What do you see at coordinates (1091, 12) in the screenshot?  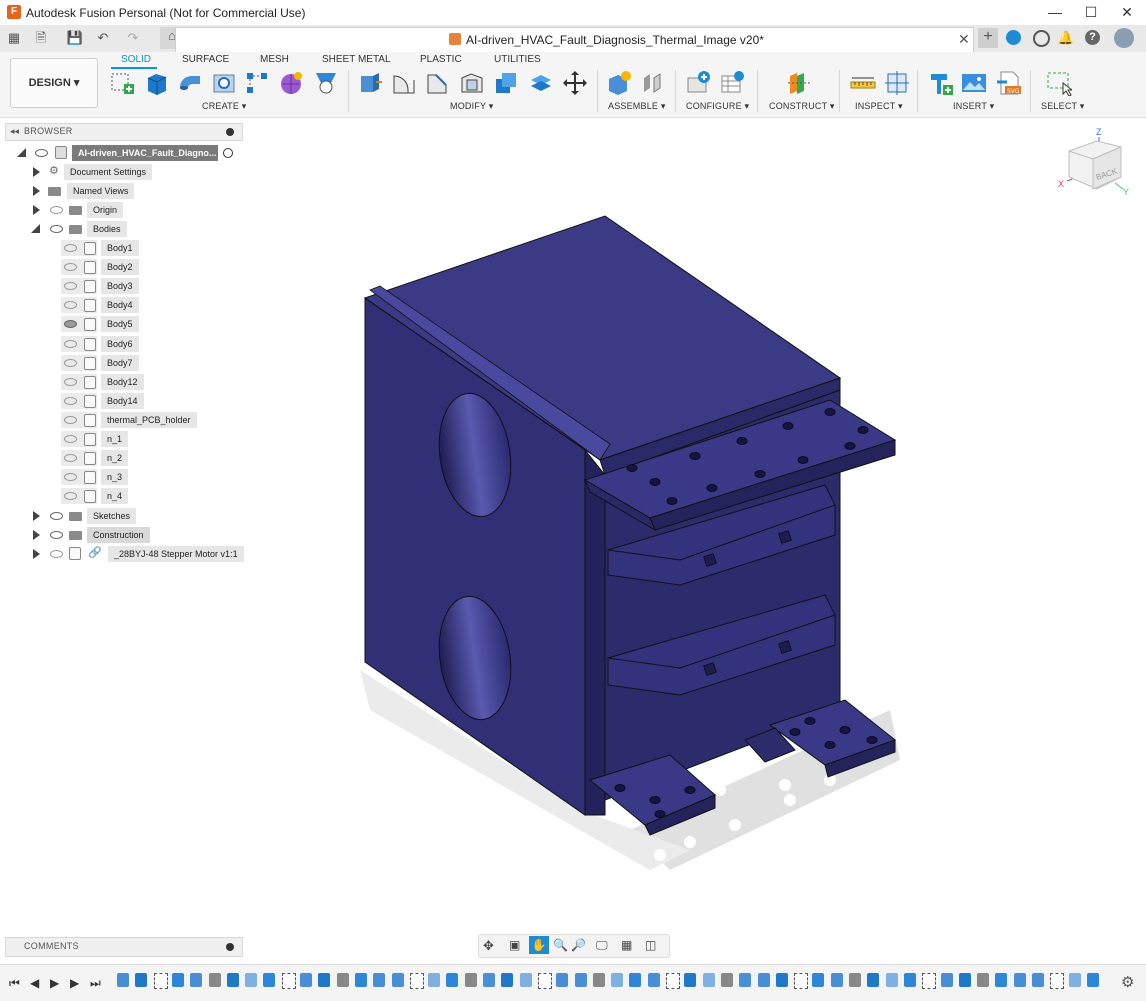 I see `maximize-button: ☐` at bounding box center [1091, 12].